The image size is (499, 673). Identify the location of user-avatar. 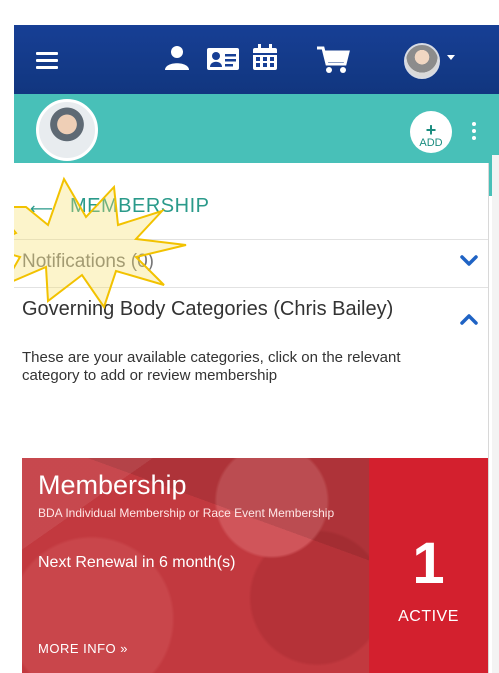
(422, 61).